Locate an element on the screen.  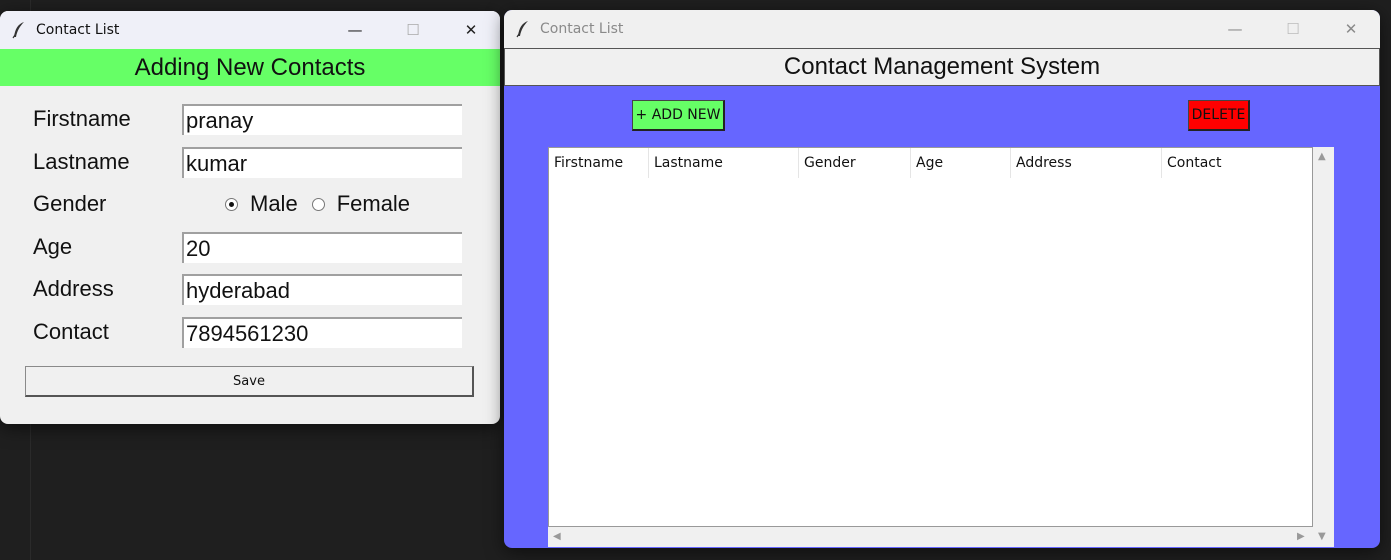
female-radio-icon is located at coordinates (318, 204).